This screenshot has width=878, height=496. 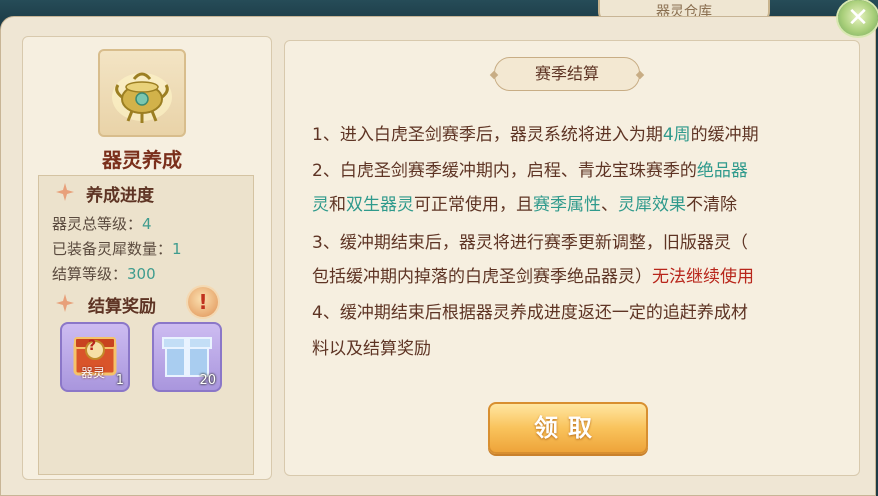 I want to click on rule-text: 1、进入白虎圣剑赛季后，器灵系统将进入为期, so click(x=487, y=135).